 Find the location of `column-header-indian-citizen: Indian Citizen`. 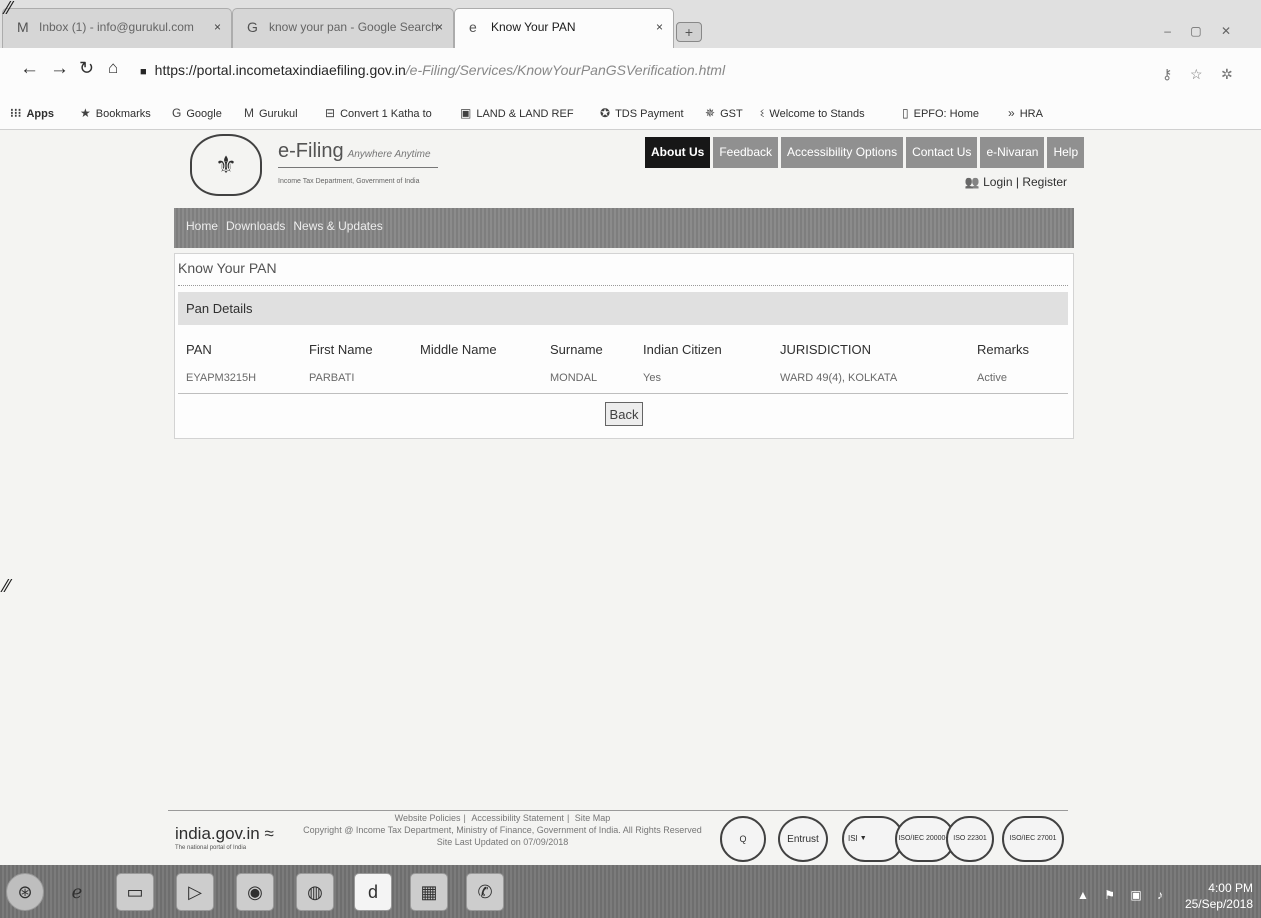

column-header-indian-citizen: Indian Citizen is located at coordinates (682, 349).